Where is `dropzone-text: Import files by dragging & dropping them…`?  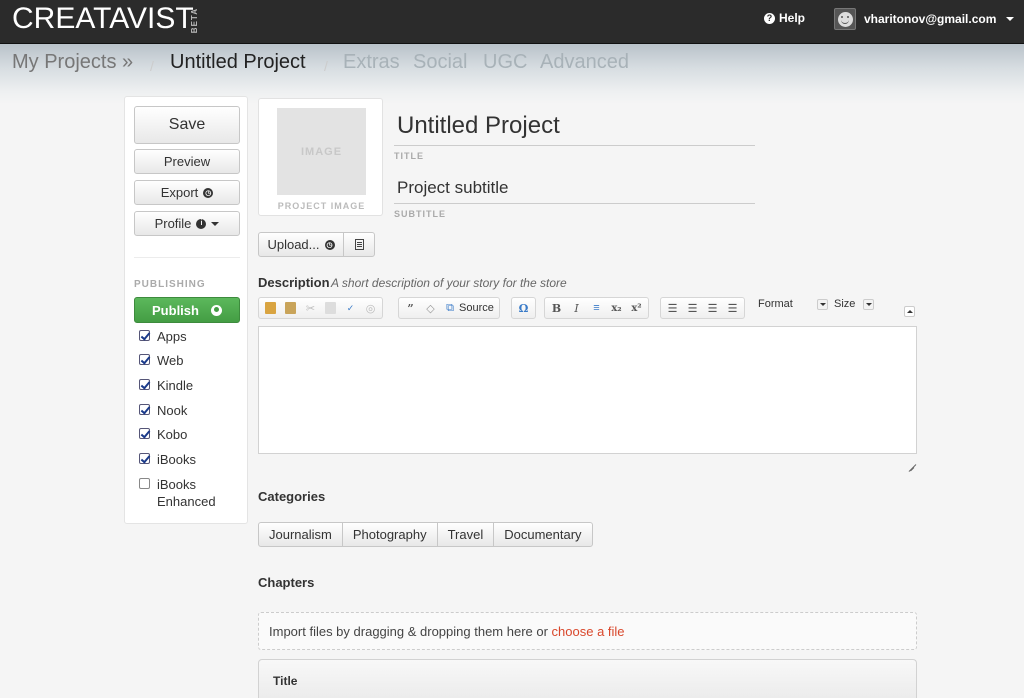 dropzone-text: Import files by dragging & dropping them… is located at coordinates (410, 631).